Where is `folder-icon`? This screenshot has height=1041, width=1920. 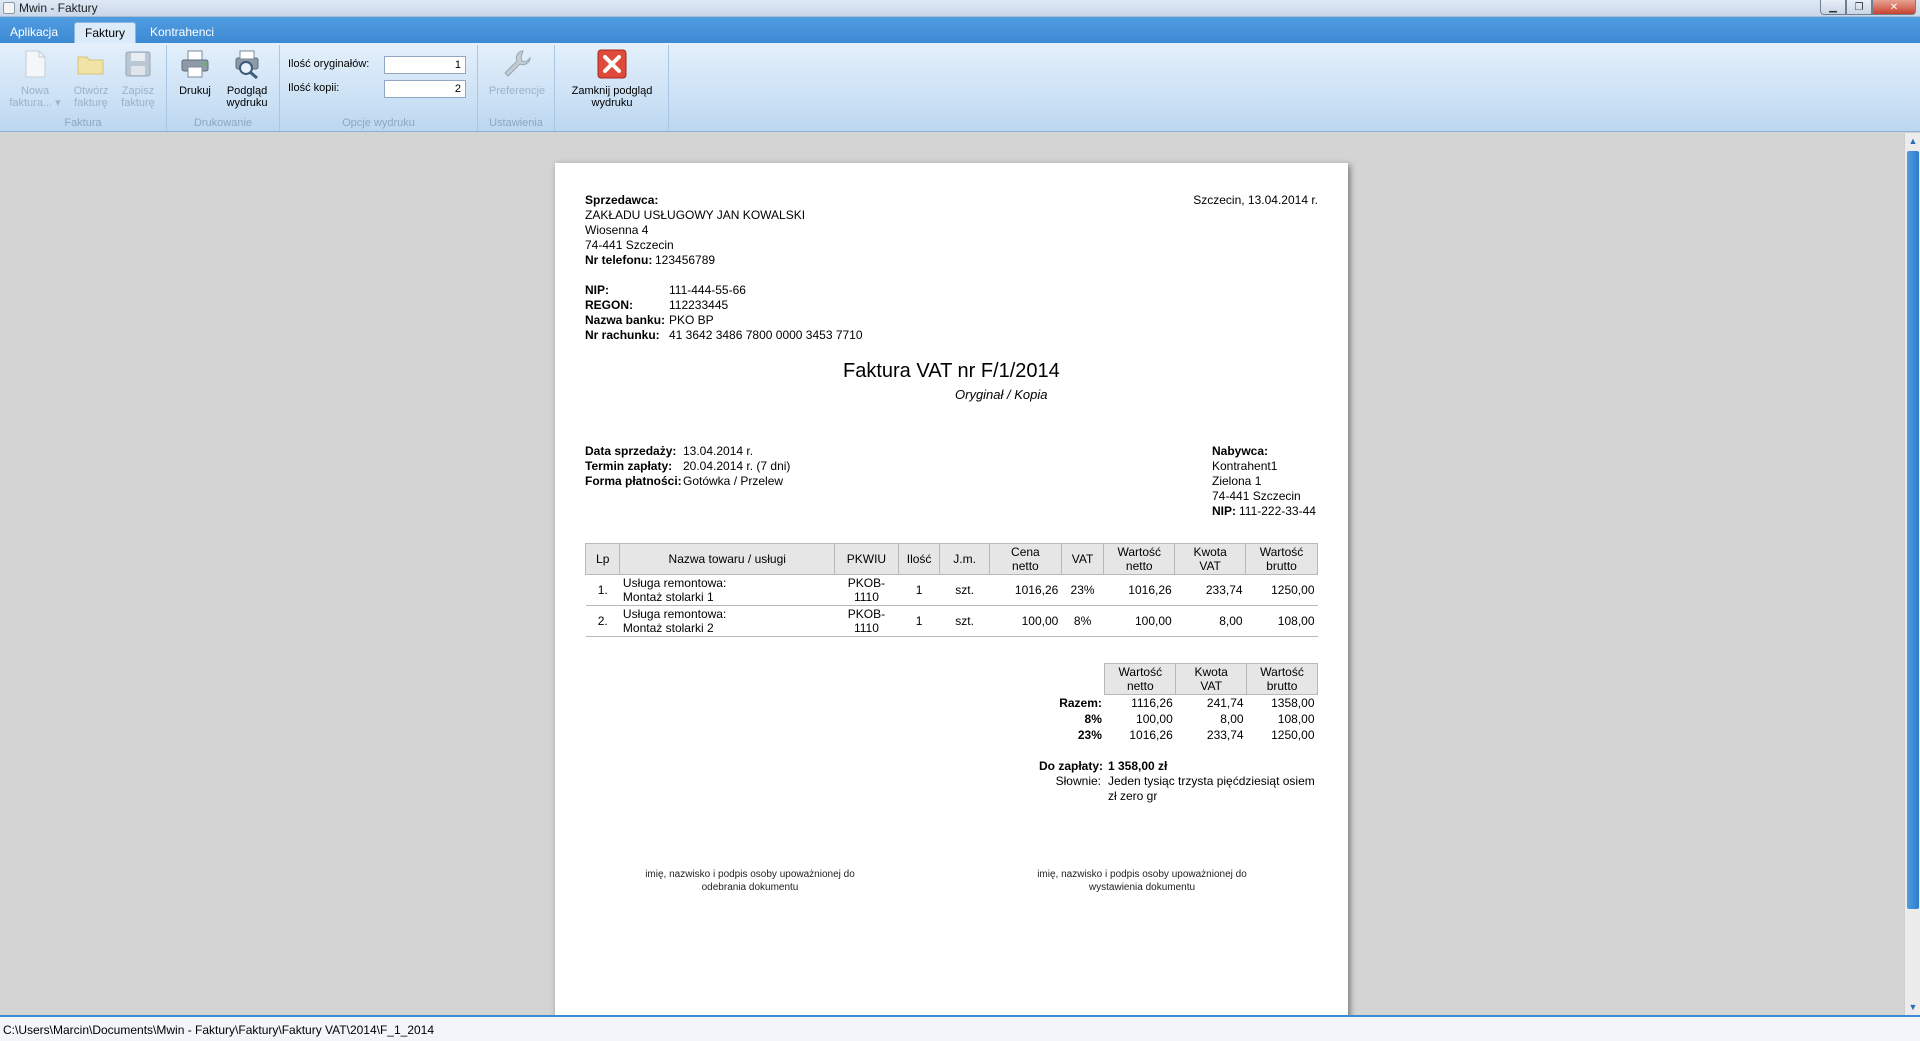 folder-icon is located at coordinates (90, 65).